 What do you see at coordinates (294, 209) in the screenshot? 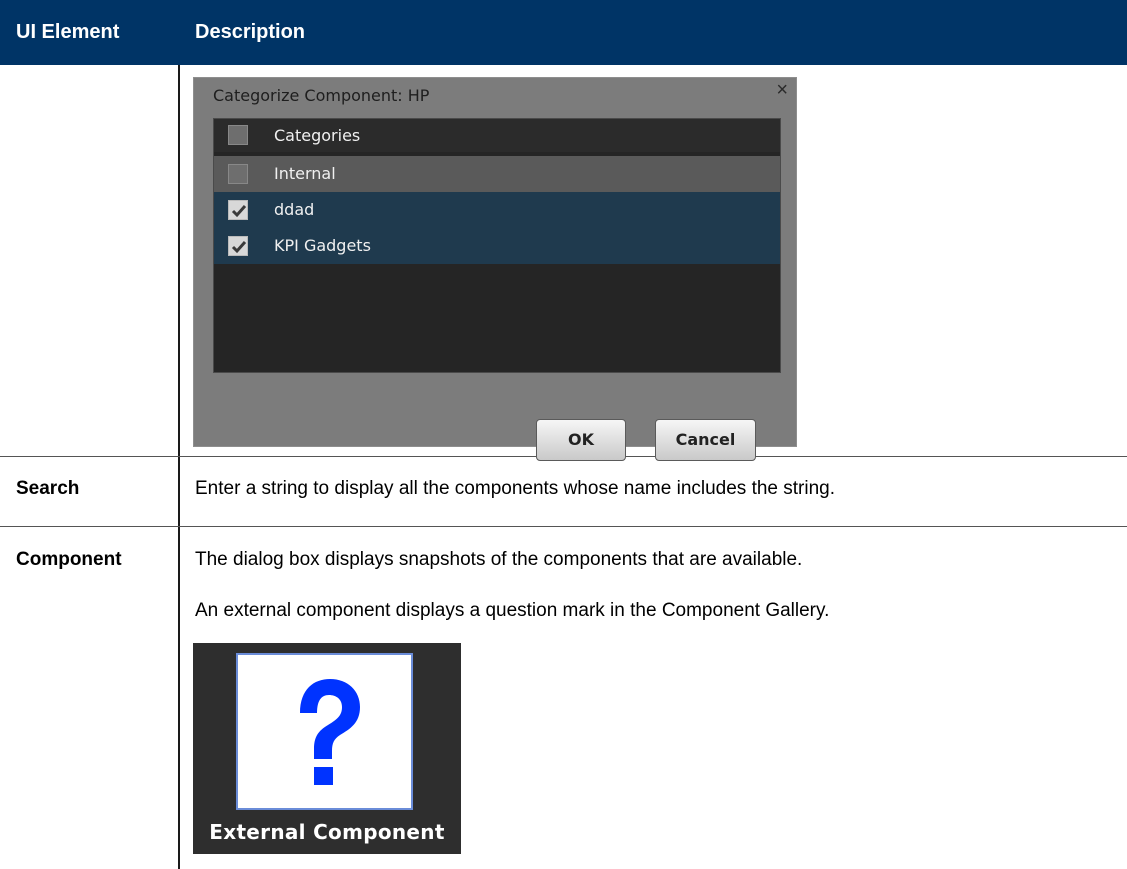
I see `category-label: ddad` at bounding box center [294, 209].